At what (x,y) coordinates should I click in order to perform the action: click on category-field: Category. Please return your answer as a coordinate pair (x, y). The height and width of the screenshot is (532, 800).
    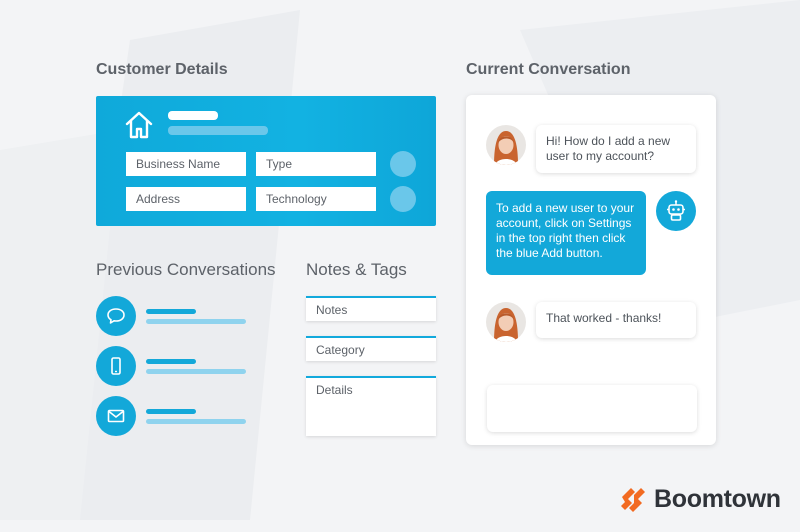
    Looking at the image, I should click on (371, 348).